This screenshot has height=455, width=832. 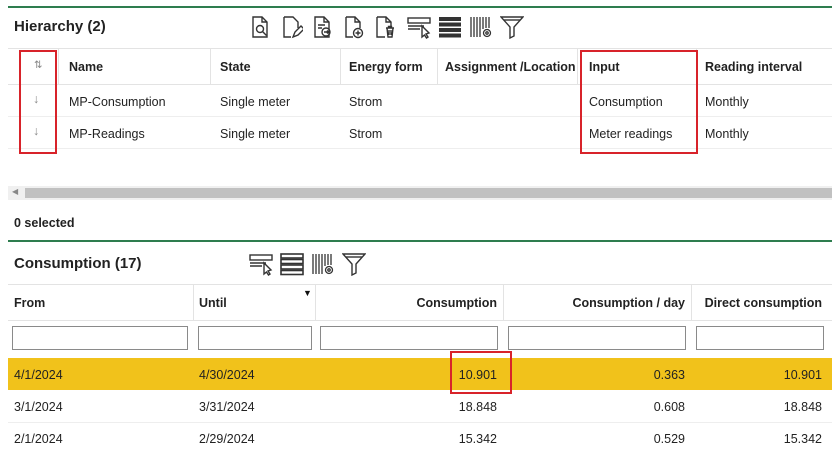 What do you see at coordinates (420, 84) in the screenshot?
I see `hierarchy-header-bottom` at bounding box center [420, 84].